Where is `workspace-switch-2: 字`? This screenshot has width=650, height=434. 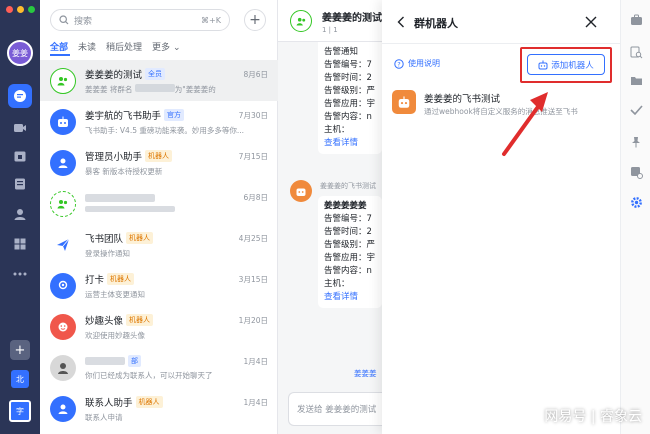
workspace-switch-2: 字 is located at coordinates (20, 411).